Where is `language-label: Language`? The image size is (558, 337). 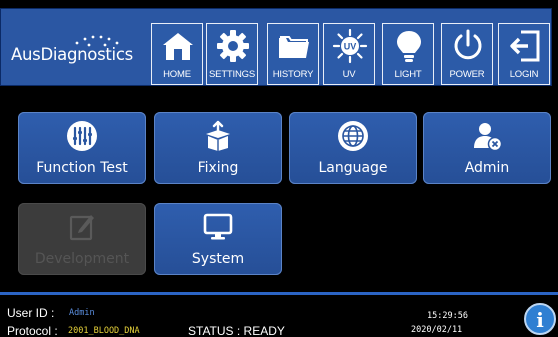 language-label: Language is located at coordinates (353, 168).